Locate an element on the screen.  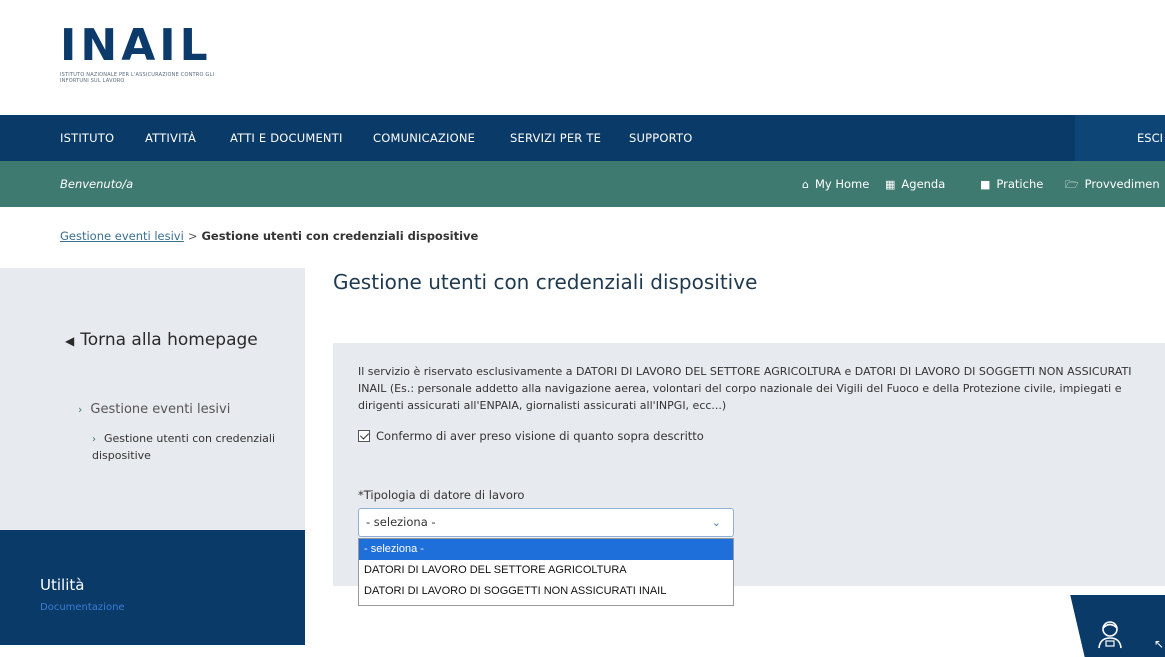
checkbox-checked-icon is located at coordinates (364, 436).